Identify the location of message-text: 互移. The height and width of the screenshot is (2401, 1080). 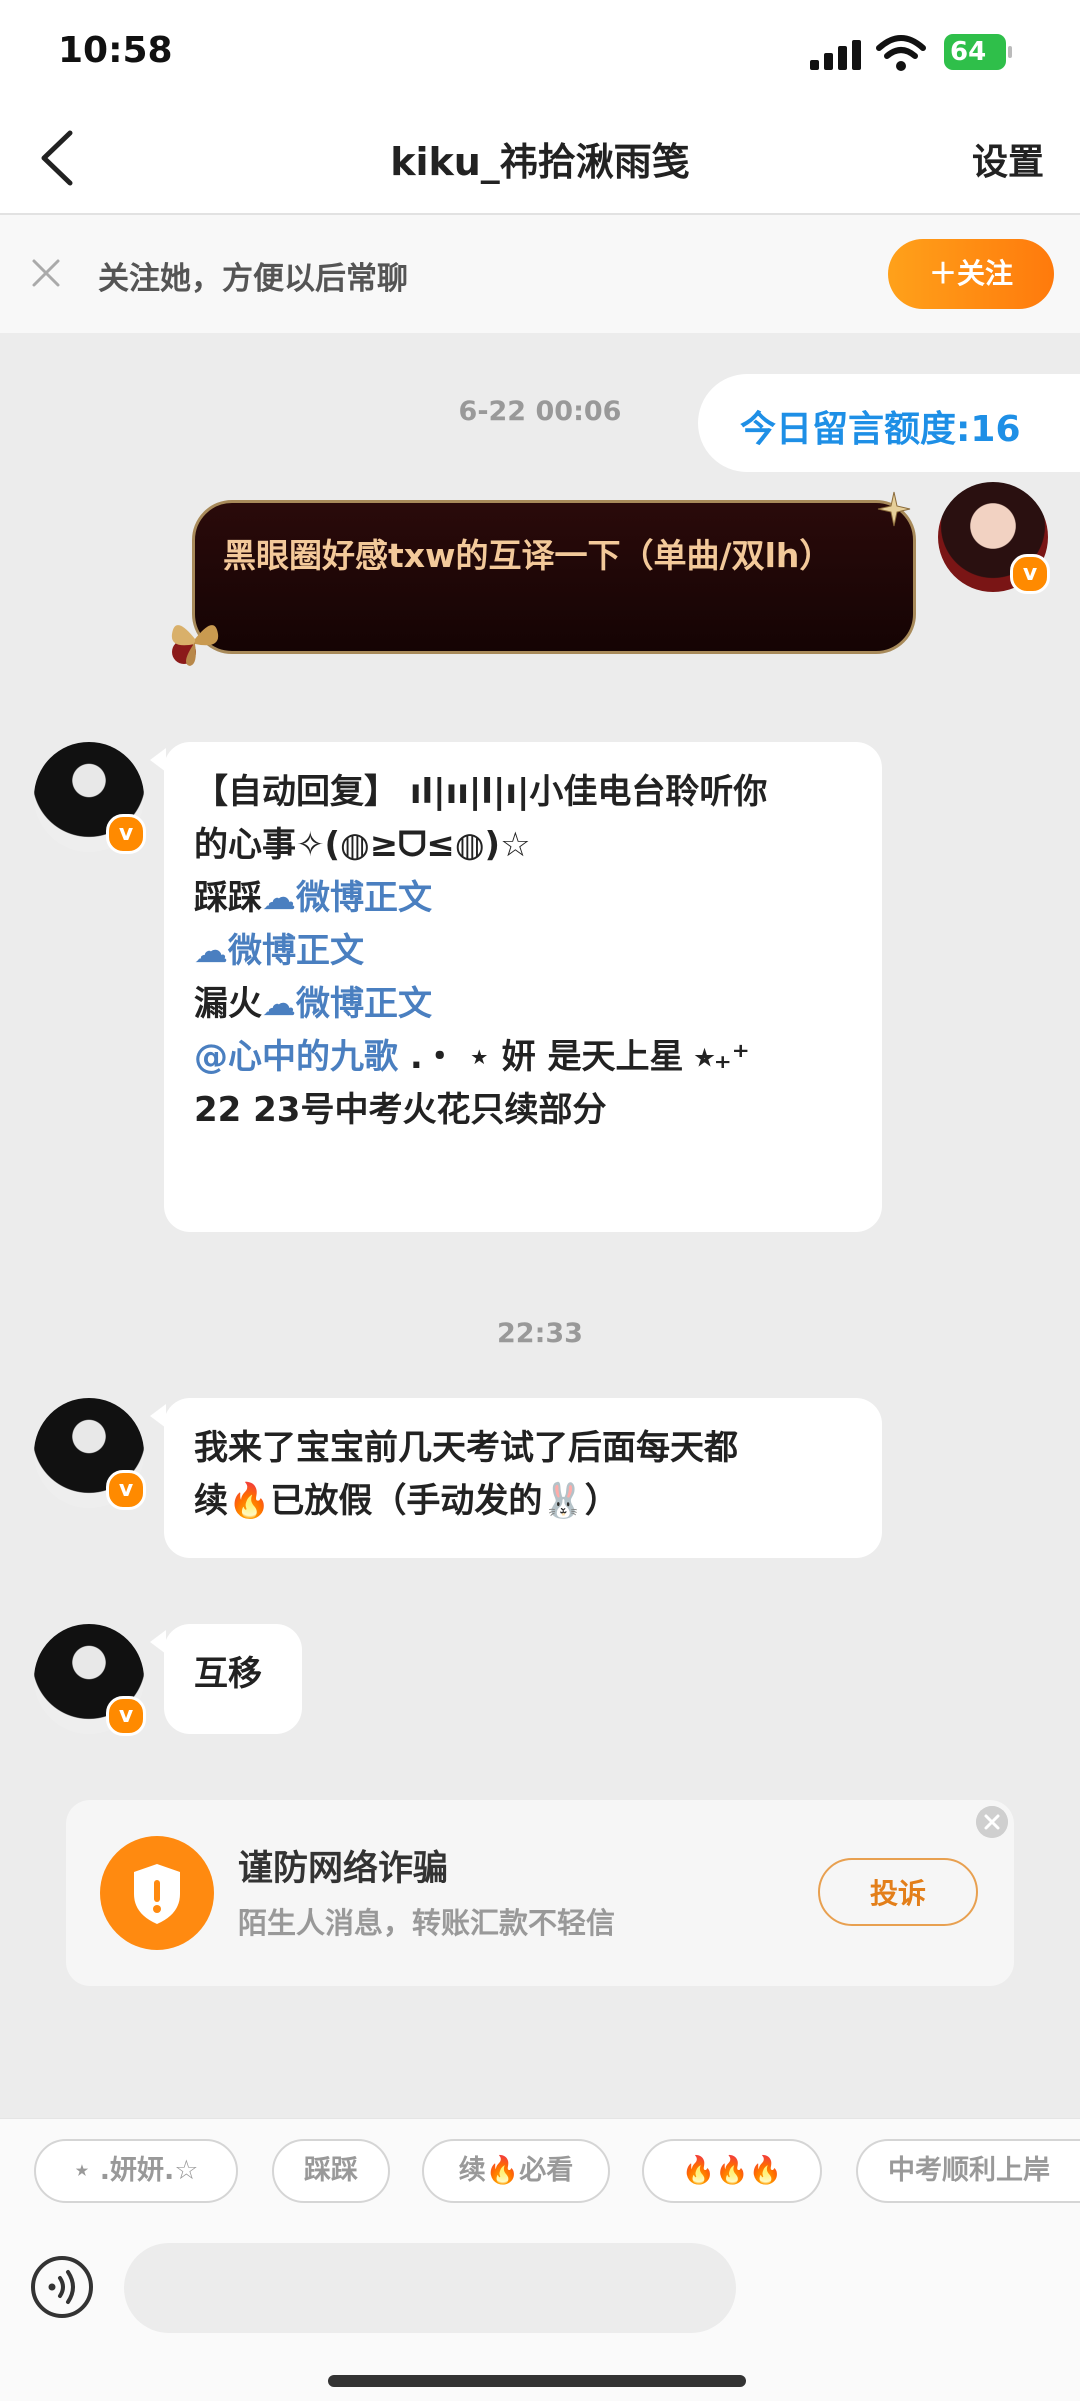
(228, 1674).